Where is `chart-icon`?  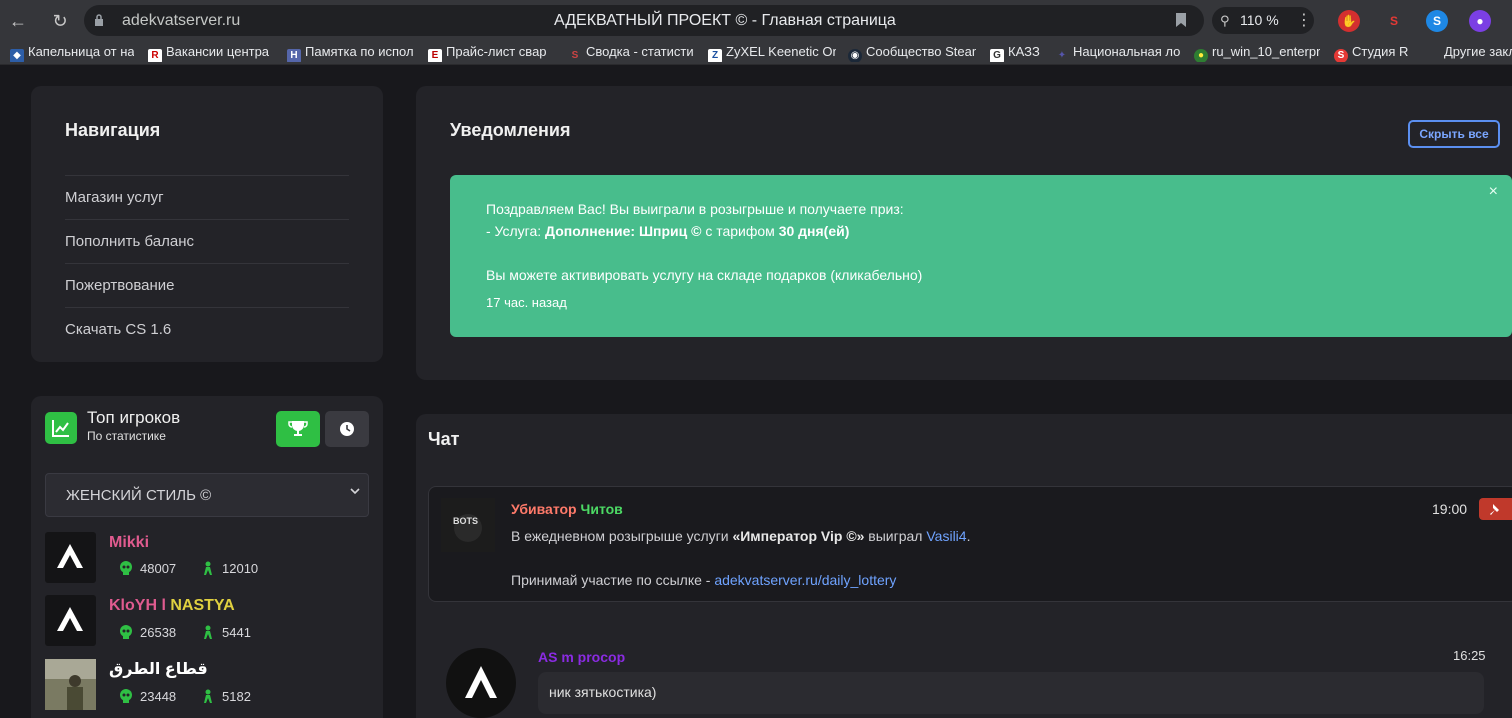 chart-icon is located at coordinates (61, 428).